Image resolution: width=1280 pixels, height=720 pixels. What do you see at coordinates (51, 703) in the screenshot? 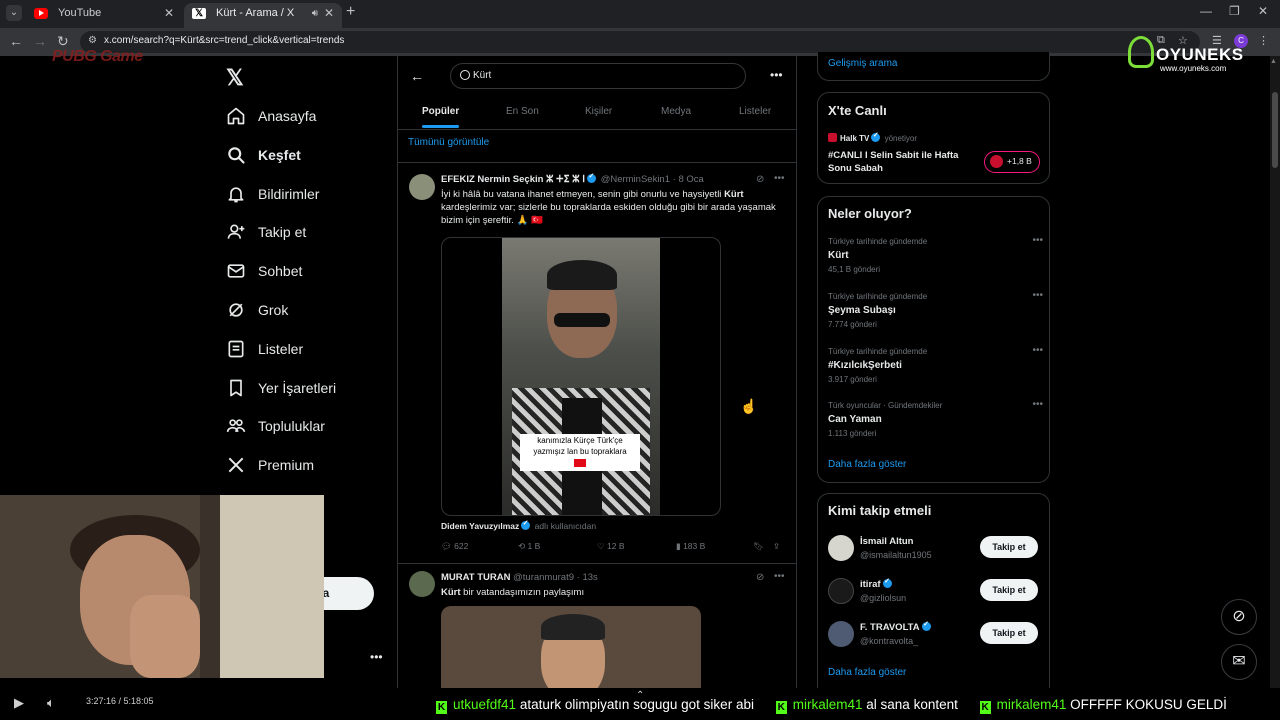
I see `volume-icon: 🔈︎` at bounding box center [51, 703].